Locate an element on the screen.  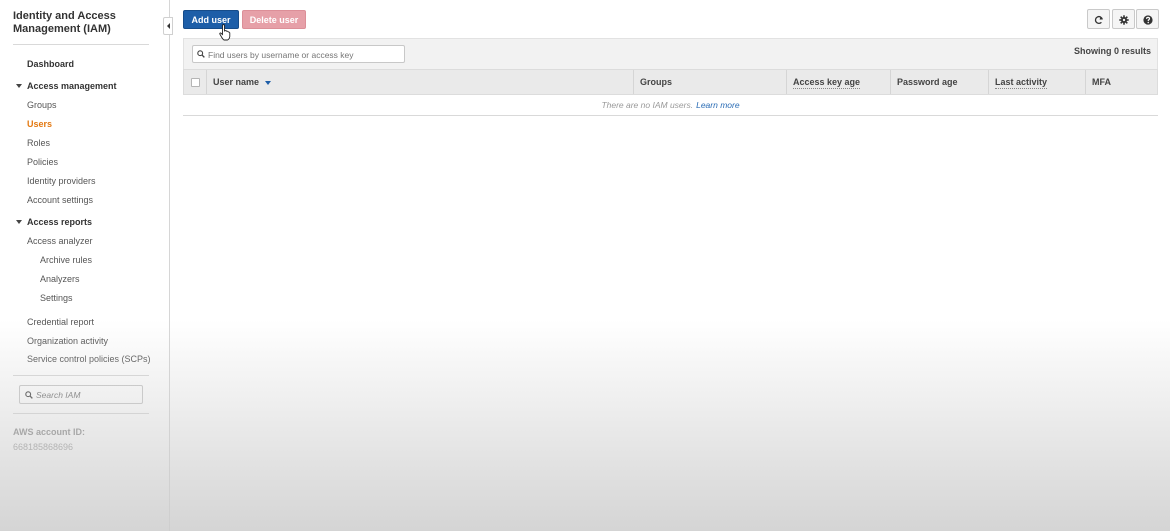
column-header-access-key-age: Access key age is located at coordinates (838, 82).